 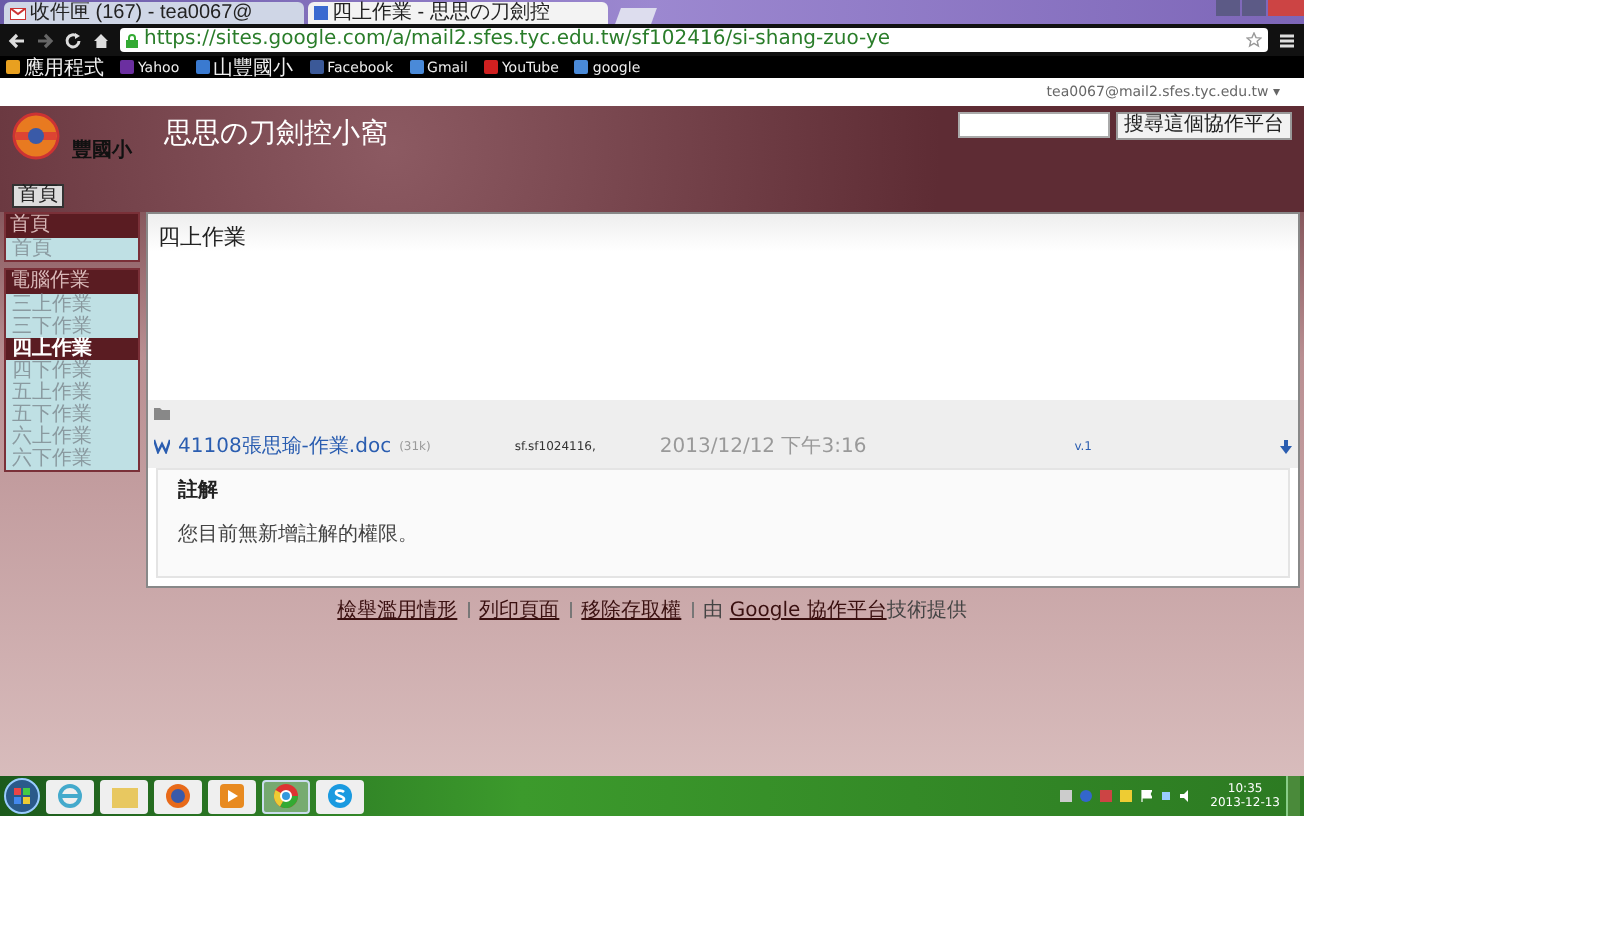 I want to click on sidebar-heading: 首頁, so click(x=72, y=226).